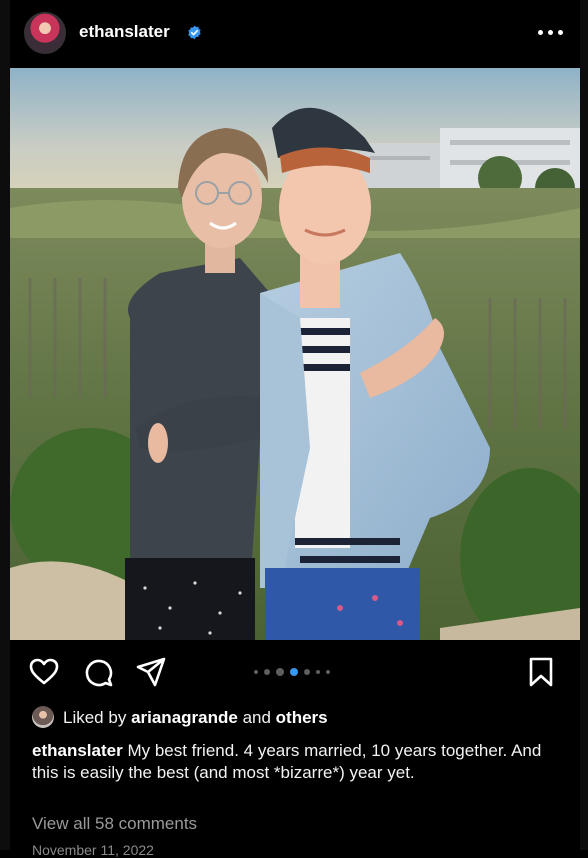 The height and width of the screenshot is (858, 588). I want to click on liked-by-row: Liked by arianagrande and others, so click(302, 718).